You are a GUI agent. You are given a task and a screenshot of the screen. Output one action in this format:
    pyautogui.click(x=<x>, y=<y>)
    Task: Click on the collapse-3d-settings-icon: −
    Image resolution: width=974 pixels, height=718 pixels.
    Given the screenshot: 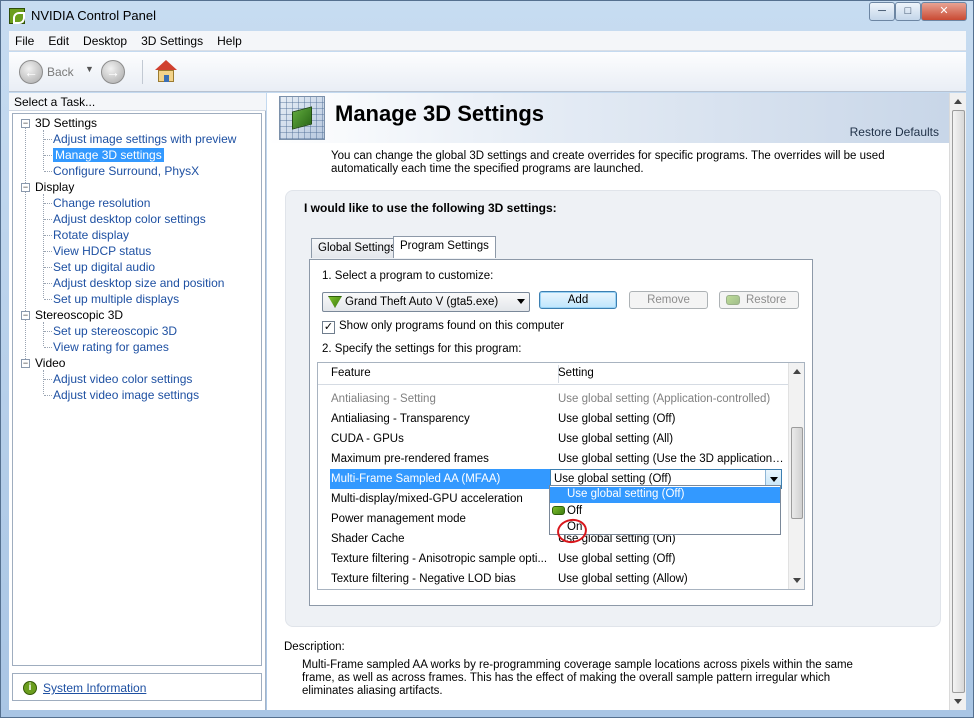 What is the action you would take?
    pyautogui.click(x=25, y=123)
    